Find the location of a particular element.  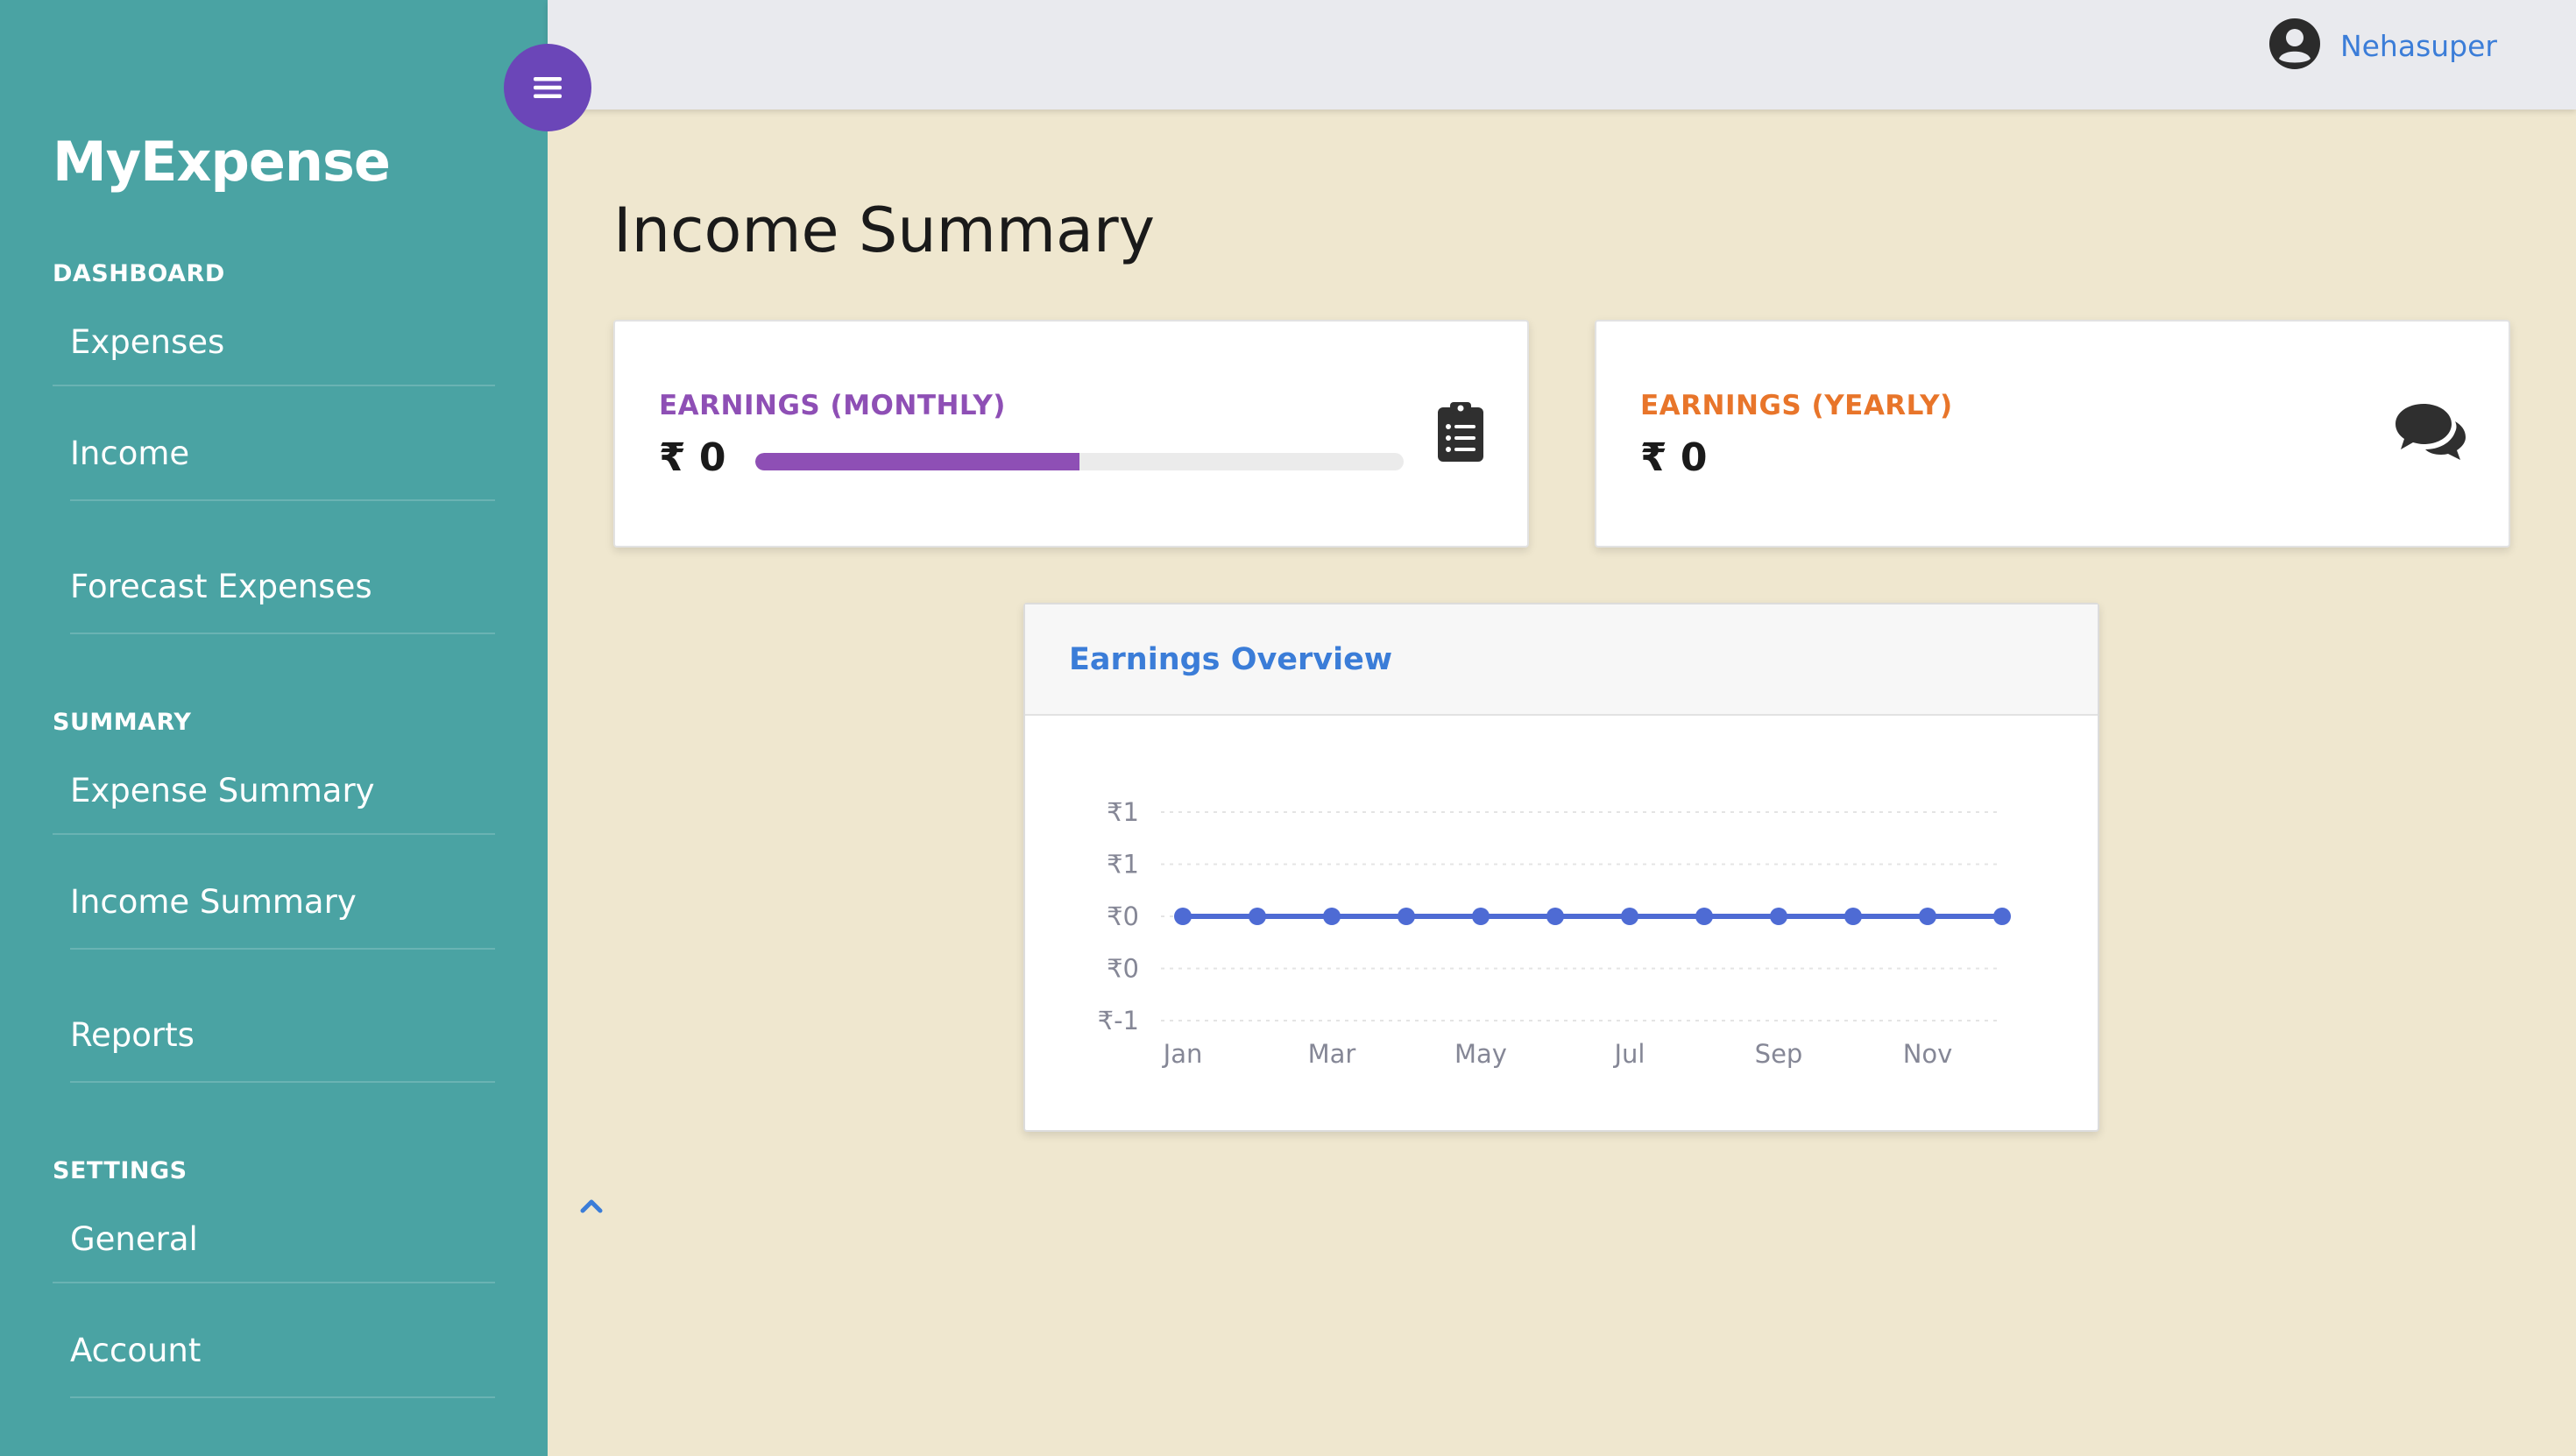

sidebar-item-general: General is located at coordinates (274, 1238).